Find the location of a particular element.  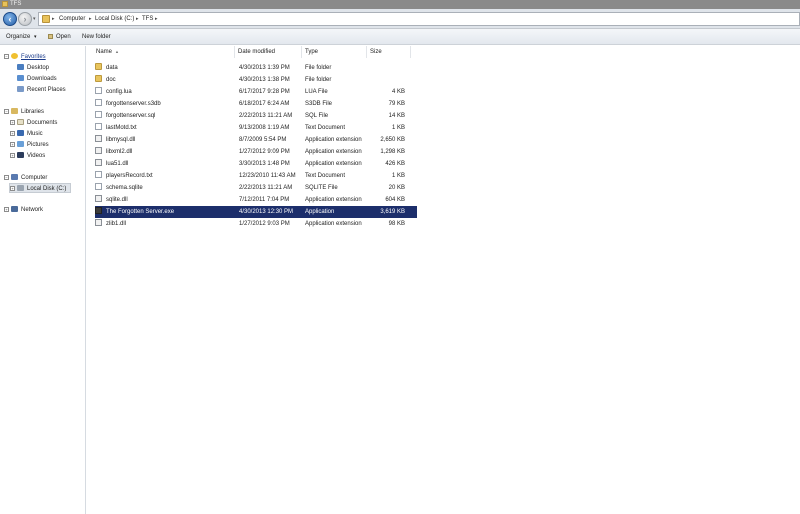

column-header-type: Type is located at coordinates (334, 52).